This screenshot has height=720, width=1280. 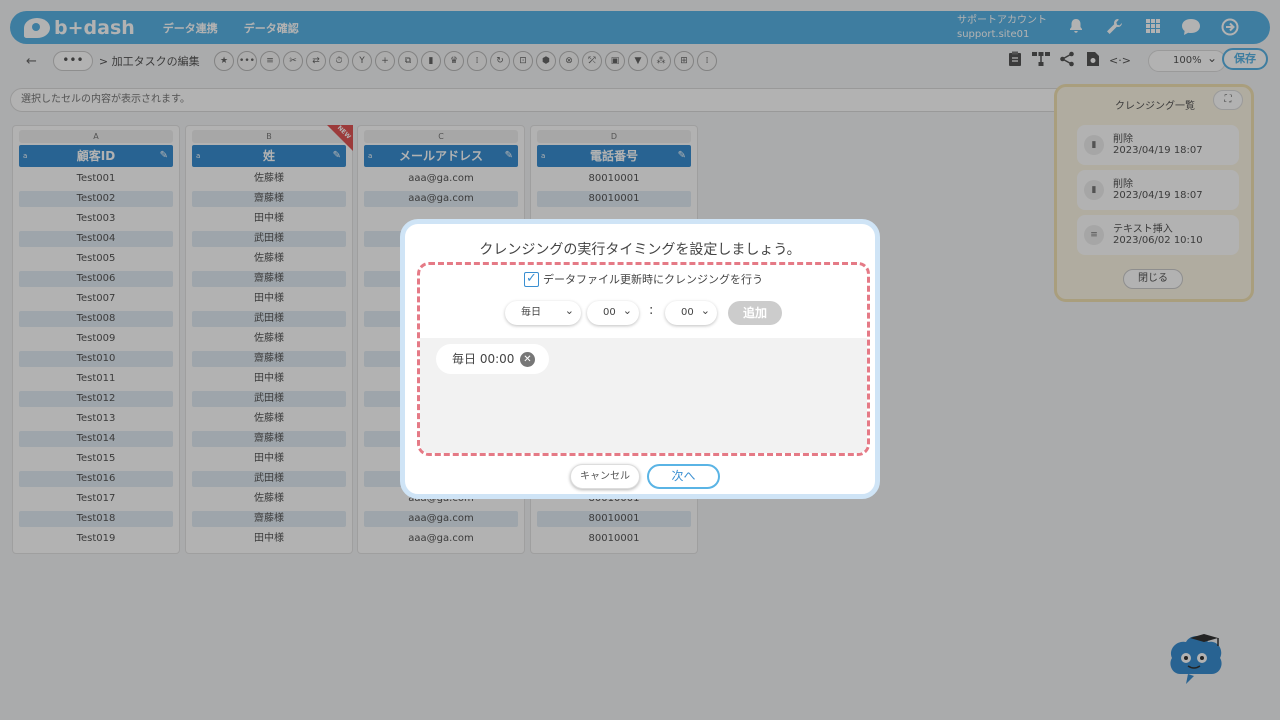 I want to click on minute-select: 00 ⌄, so click(x=691, y=313).